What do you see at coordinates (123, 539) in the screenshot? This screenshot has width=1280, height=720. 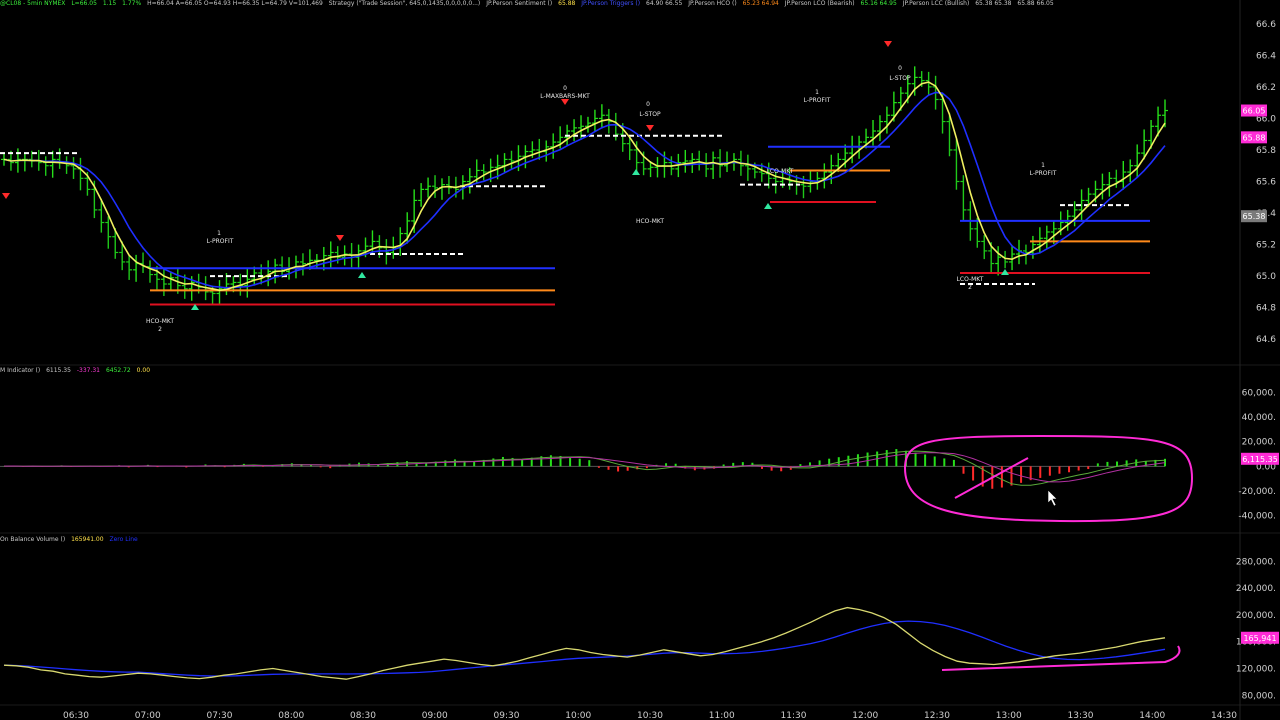 I see `obv-zero-line: Zero Line` at bounding box center [123, 539].